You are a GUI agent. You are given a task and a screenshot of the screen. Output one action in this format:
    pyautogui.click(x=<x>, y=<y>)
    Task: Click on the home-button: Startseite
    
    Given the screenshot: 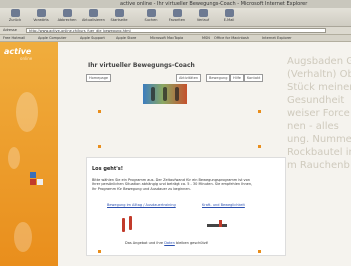 What is the action you would take?
    pyautogui.click(x=119, y=17)
    